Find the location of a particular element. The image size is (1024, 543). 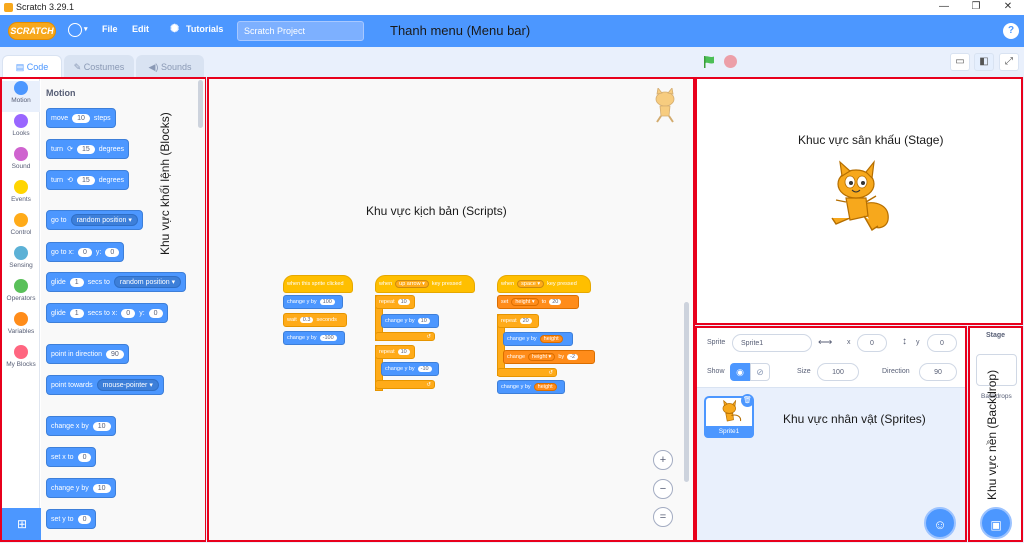

category-control: Control is located at coordinates (21, 228).